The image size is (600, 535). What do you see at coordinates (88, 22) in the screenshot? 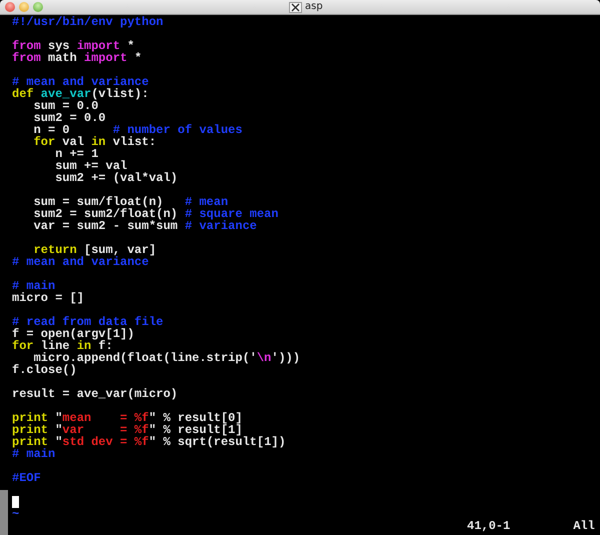
I see `code-line: #!/usr/bin/env python` at bounding box center [88, 22].